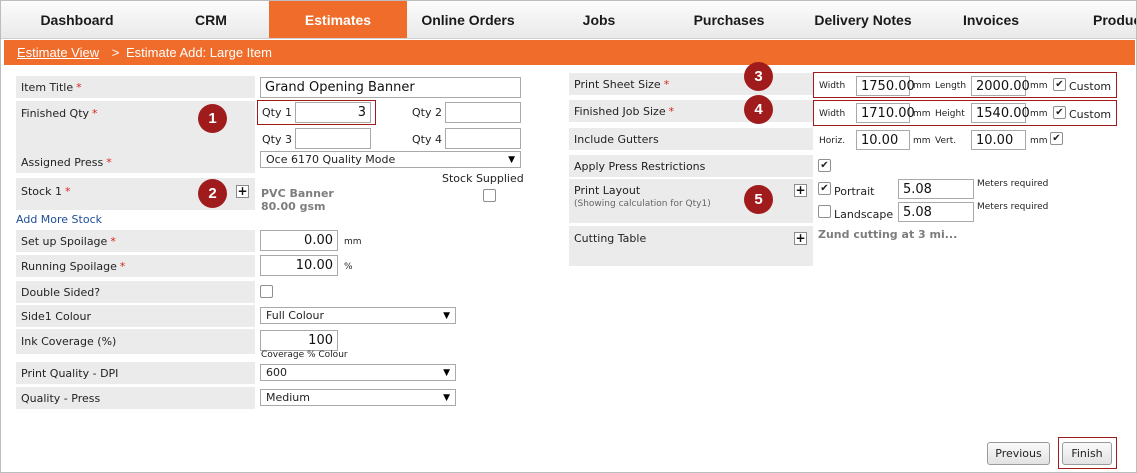 The image size is (1137, 473). Describe the element at coordinates (832, 141) in the screenshot. I see `gutter-horiz-label: Horiz.` at that location.